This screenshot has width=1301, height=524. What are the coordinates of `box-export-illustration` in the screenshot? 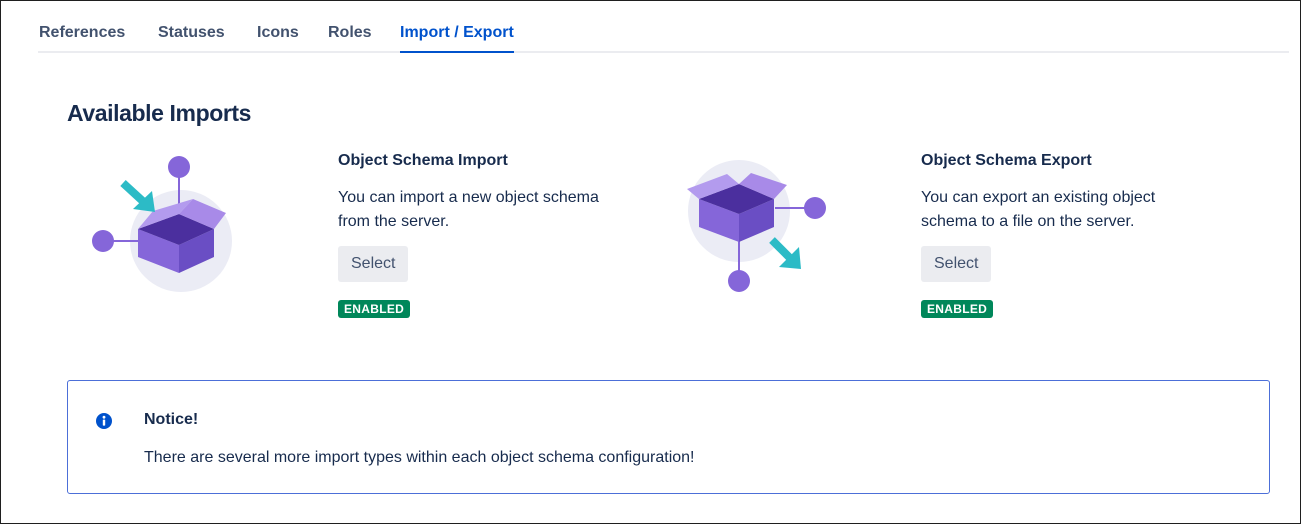 It's located at (756, 226).